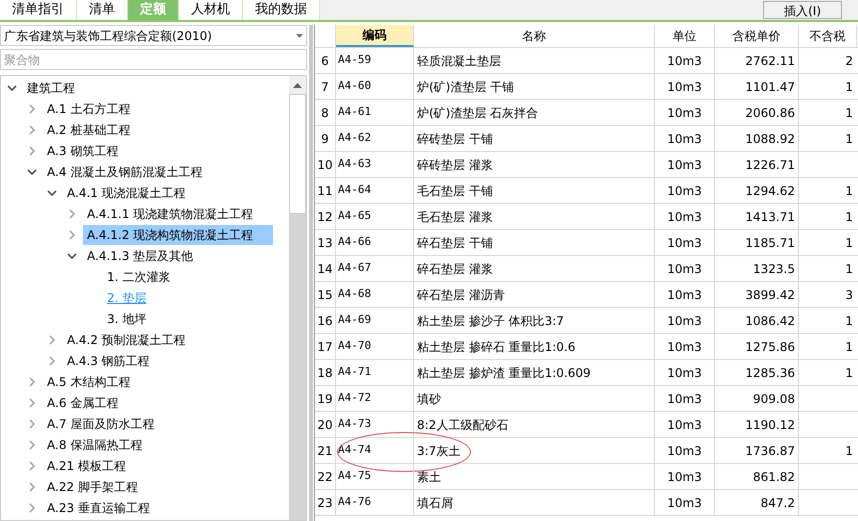 This screenshot has height=521, width=858. I want to click on table-cell: 3899.42, so click(757, 294).